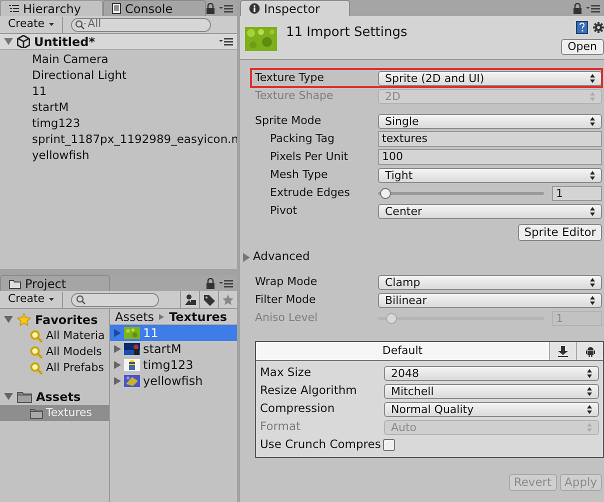  Describe the element at coordinates (490, 78) in the screenshot. I see `dropdown: Sprite (2D and UI)` at that location.